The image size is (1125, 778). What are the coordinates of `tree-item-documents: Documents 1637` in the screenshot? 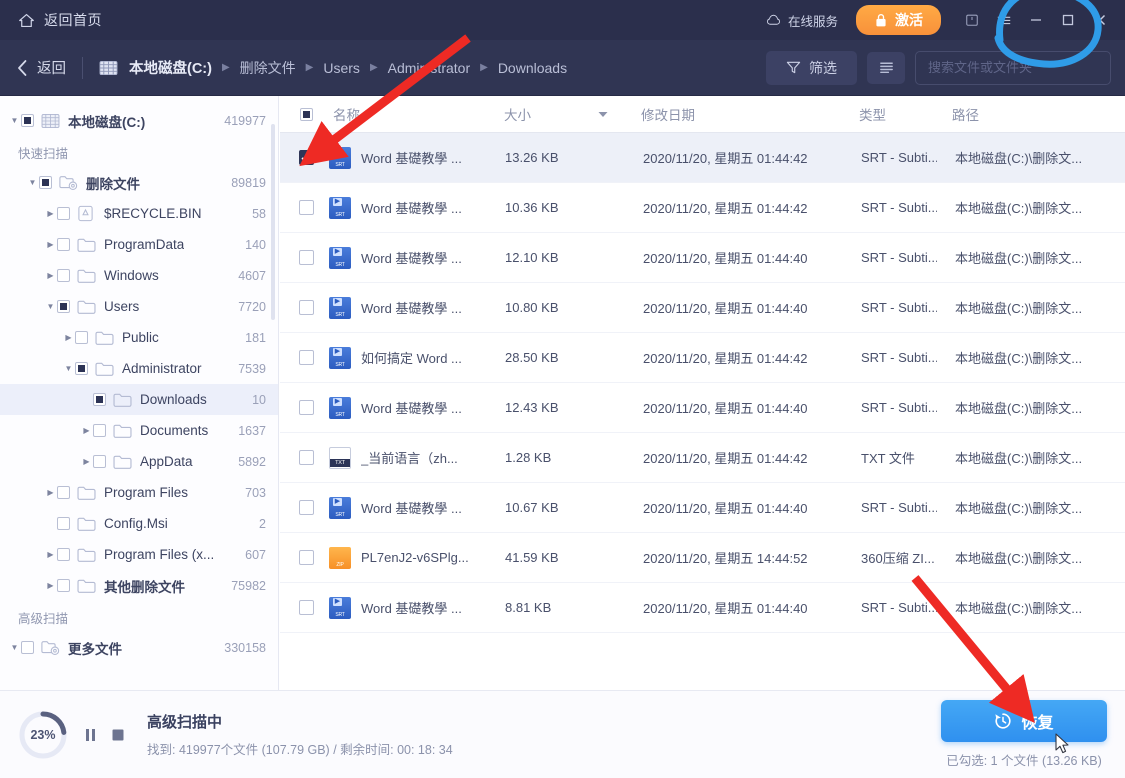 It's located at (139, 430).